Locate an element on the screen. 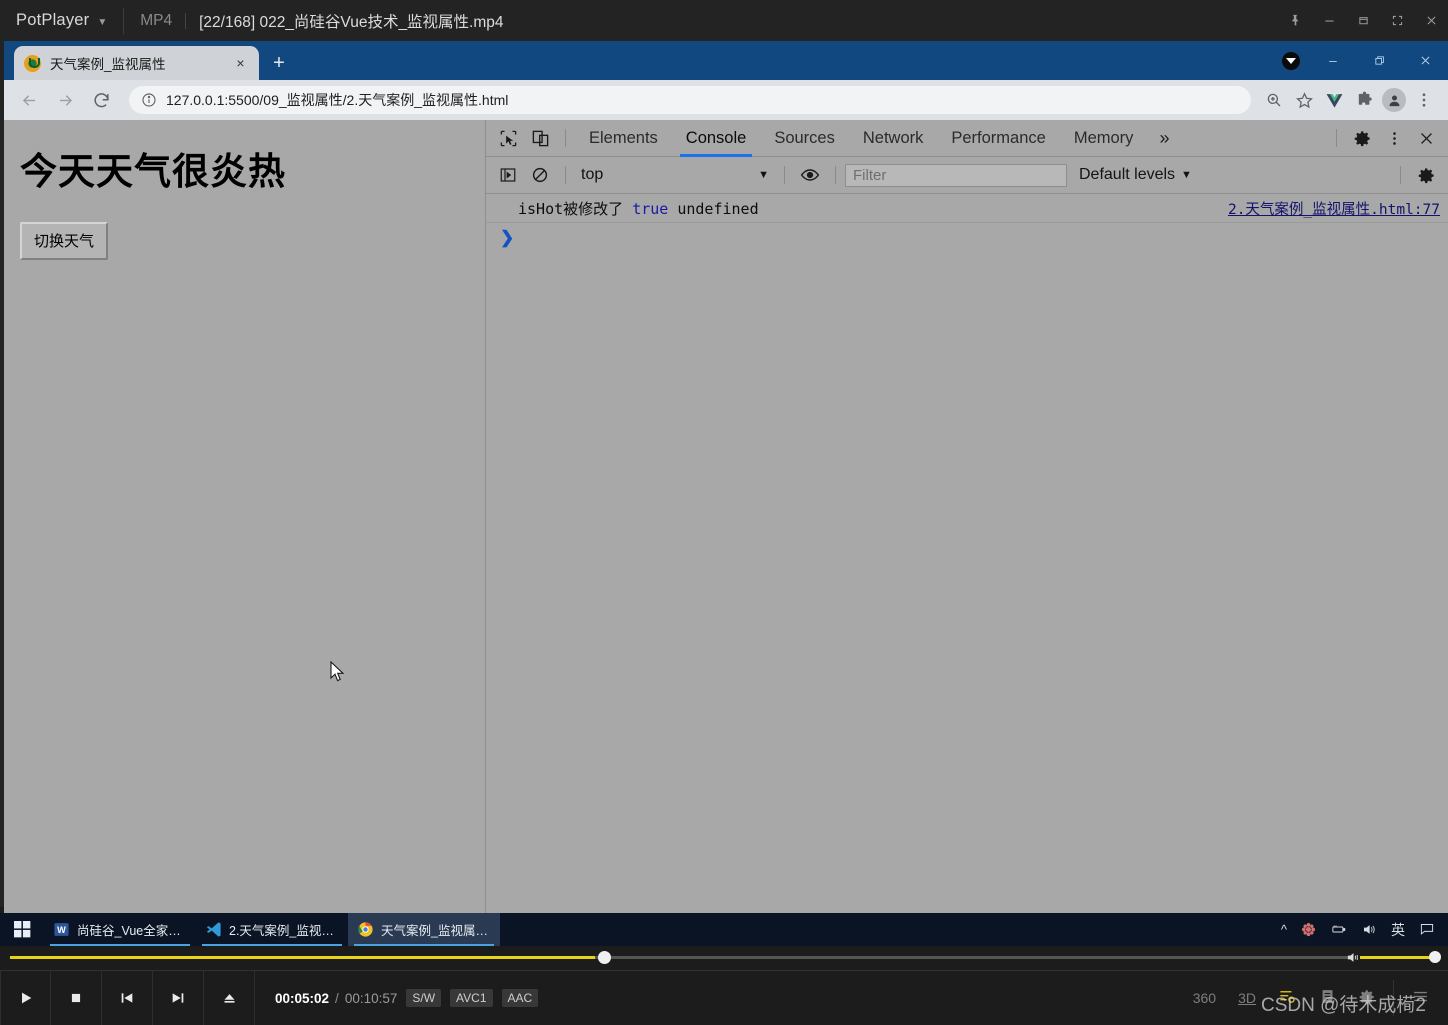 This screenshot has height=1025, width=1448. stereo-3d-icon: 3D is located at coordinates (1247, 998).